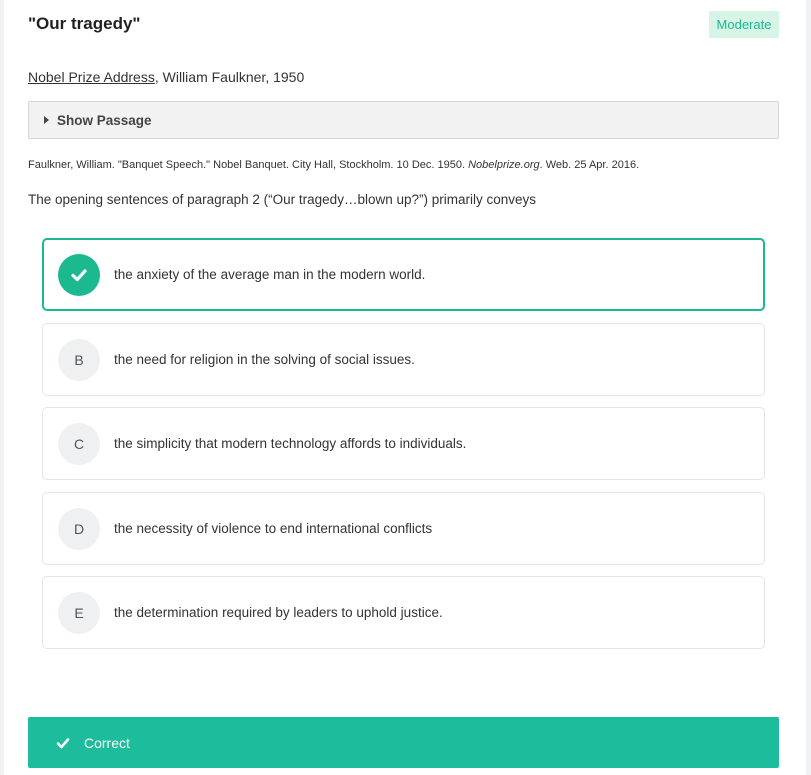  Describe the element at coordinates (104, 120) in the screenshot. I see `show-passage-label: Show Passage` at that location.